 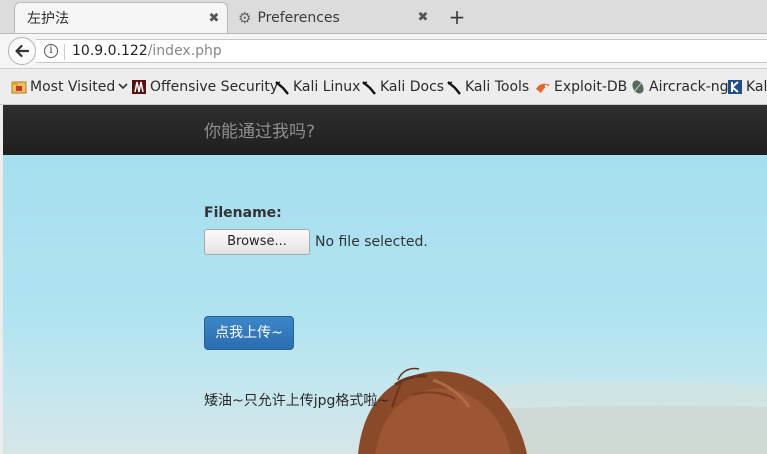 I want to click on bookmark-label: Aircrack-ng, so click(x=689, y=86).